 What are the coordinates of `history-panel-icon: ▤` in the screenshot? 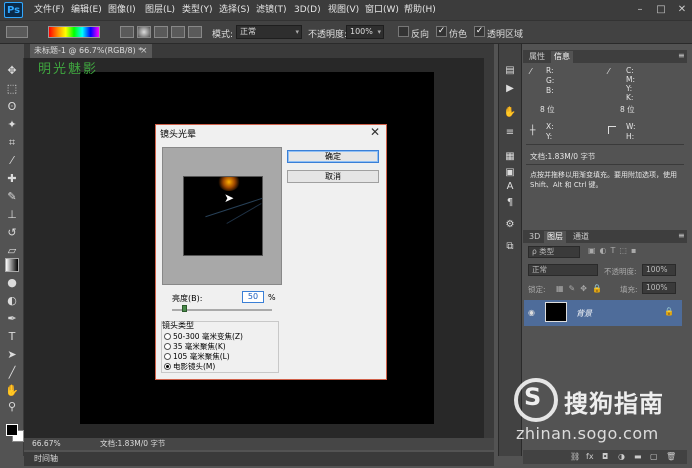 It's located at (510, 71).